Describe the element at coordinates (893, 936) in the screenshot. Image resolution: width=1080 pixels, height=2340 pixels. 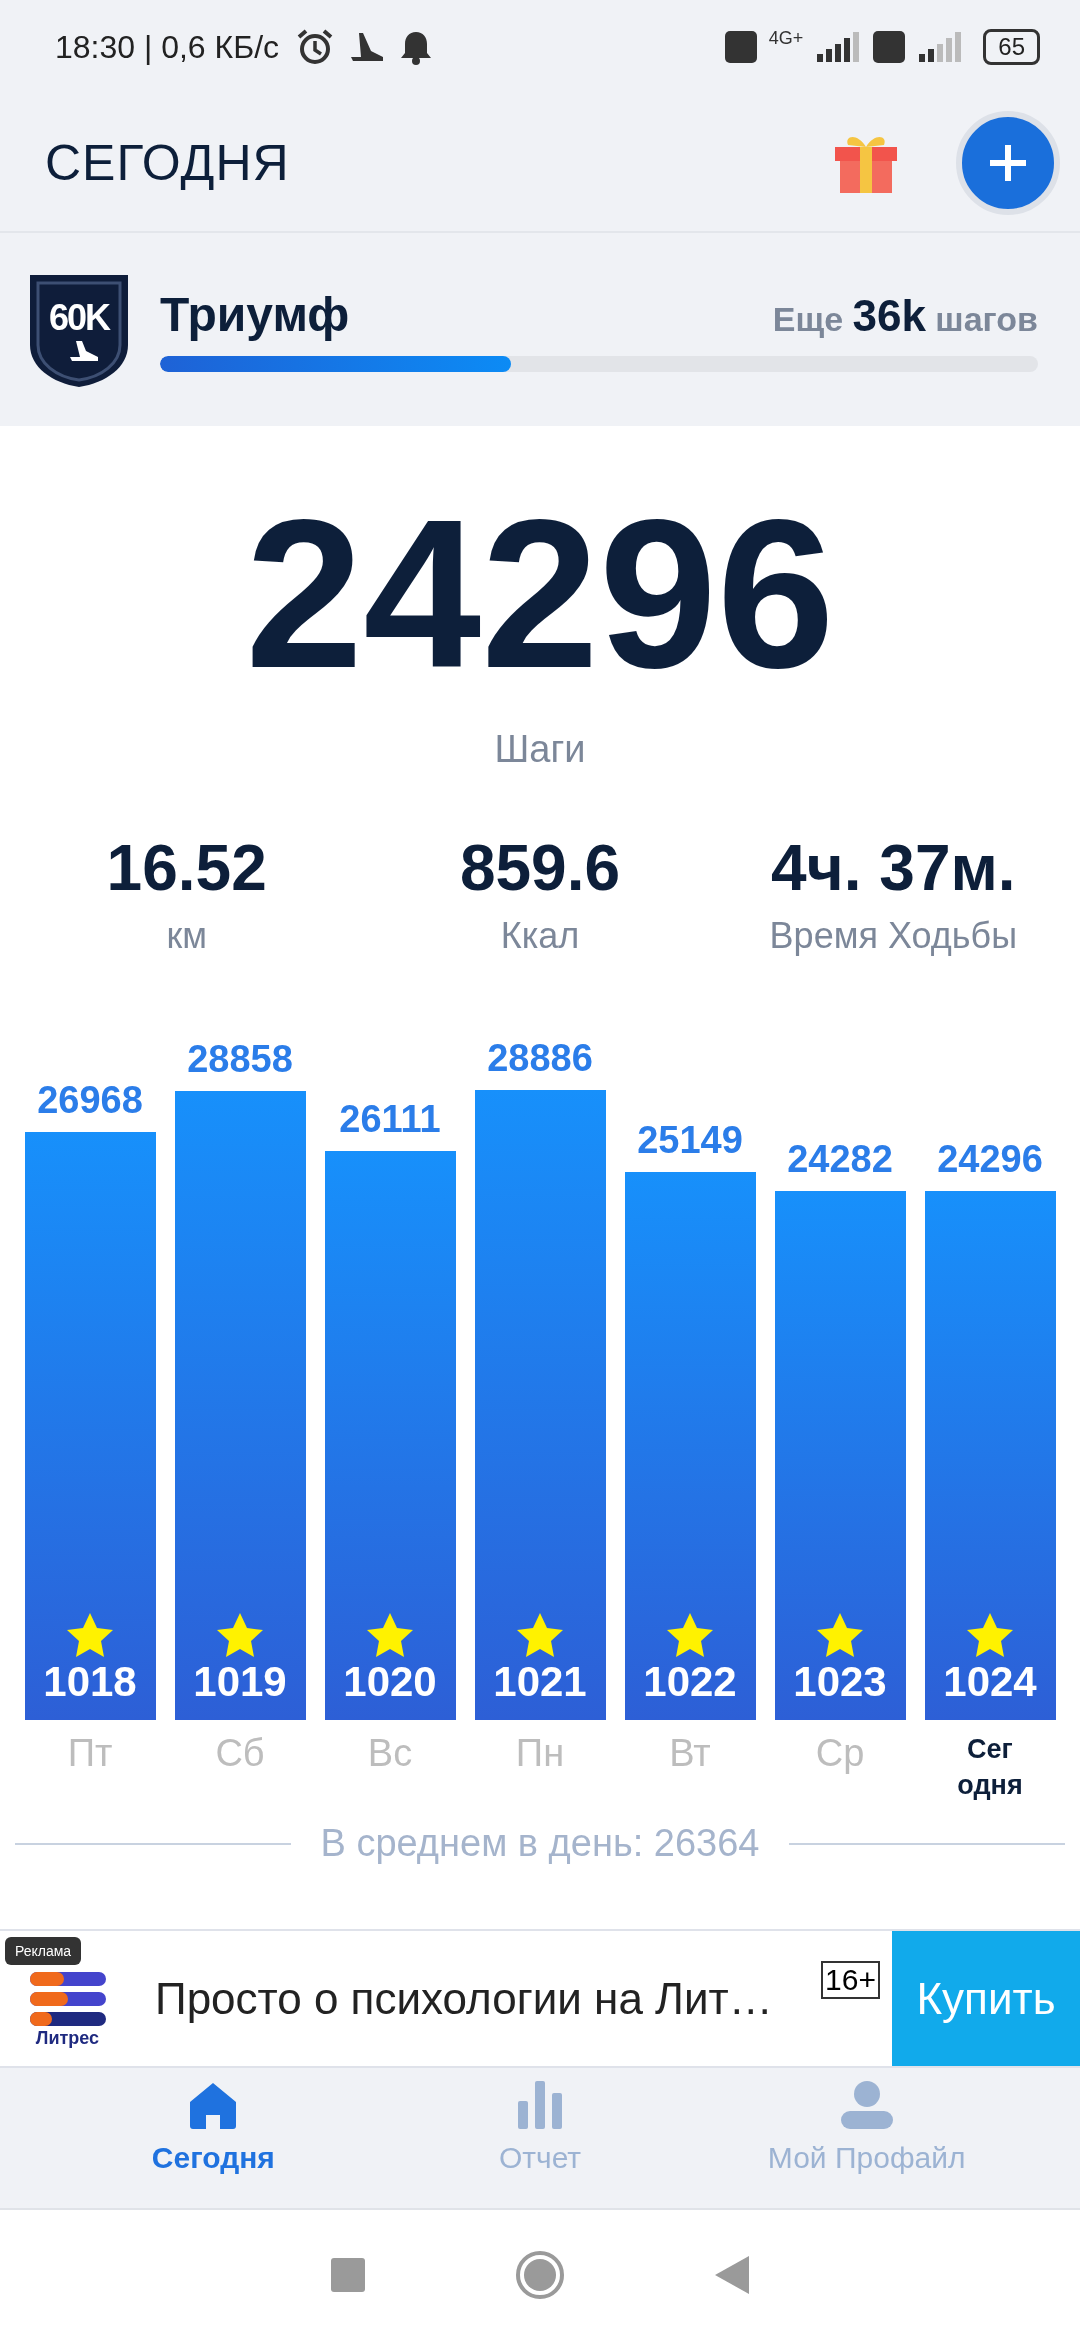
I see `stat-label: Время Ходьбы` at that location.